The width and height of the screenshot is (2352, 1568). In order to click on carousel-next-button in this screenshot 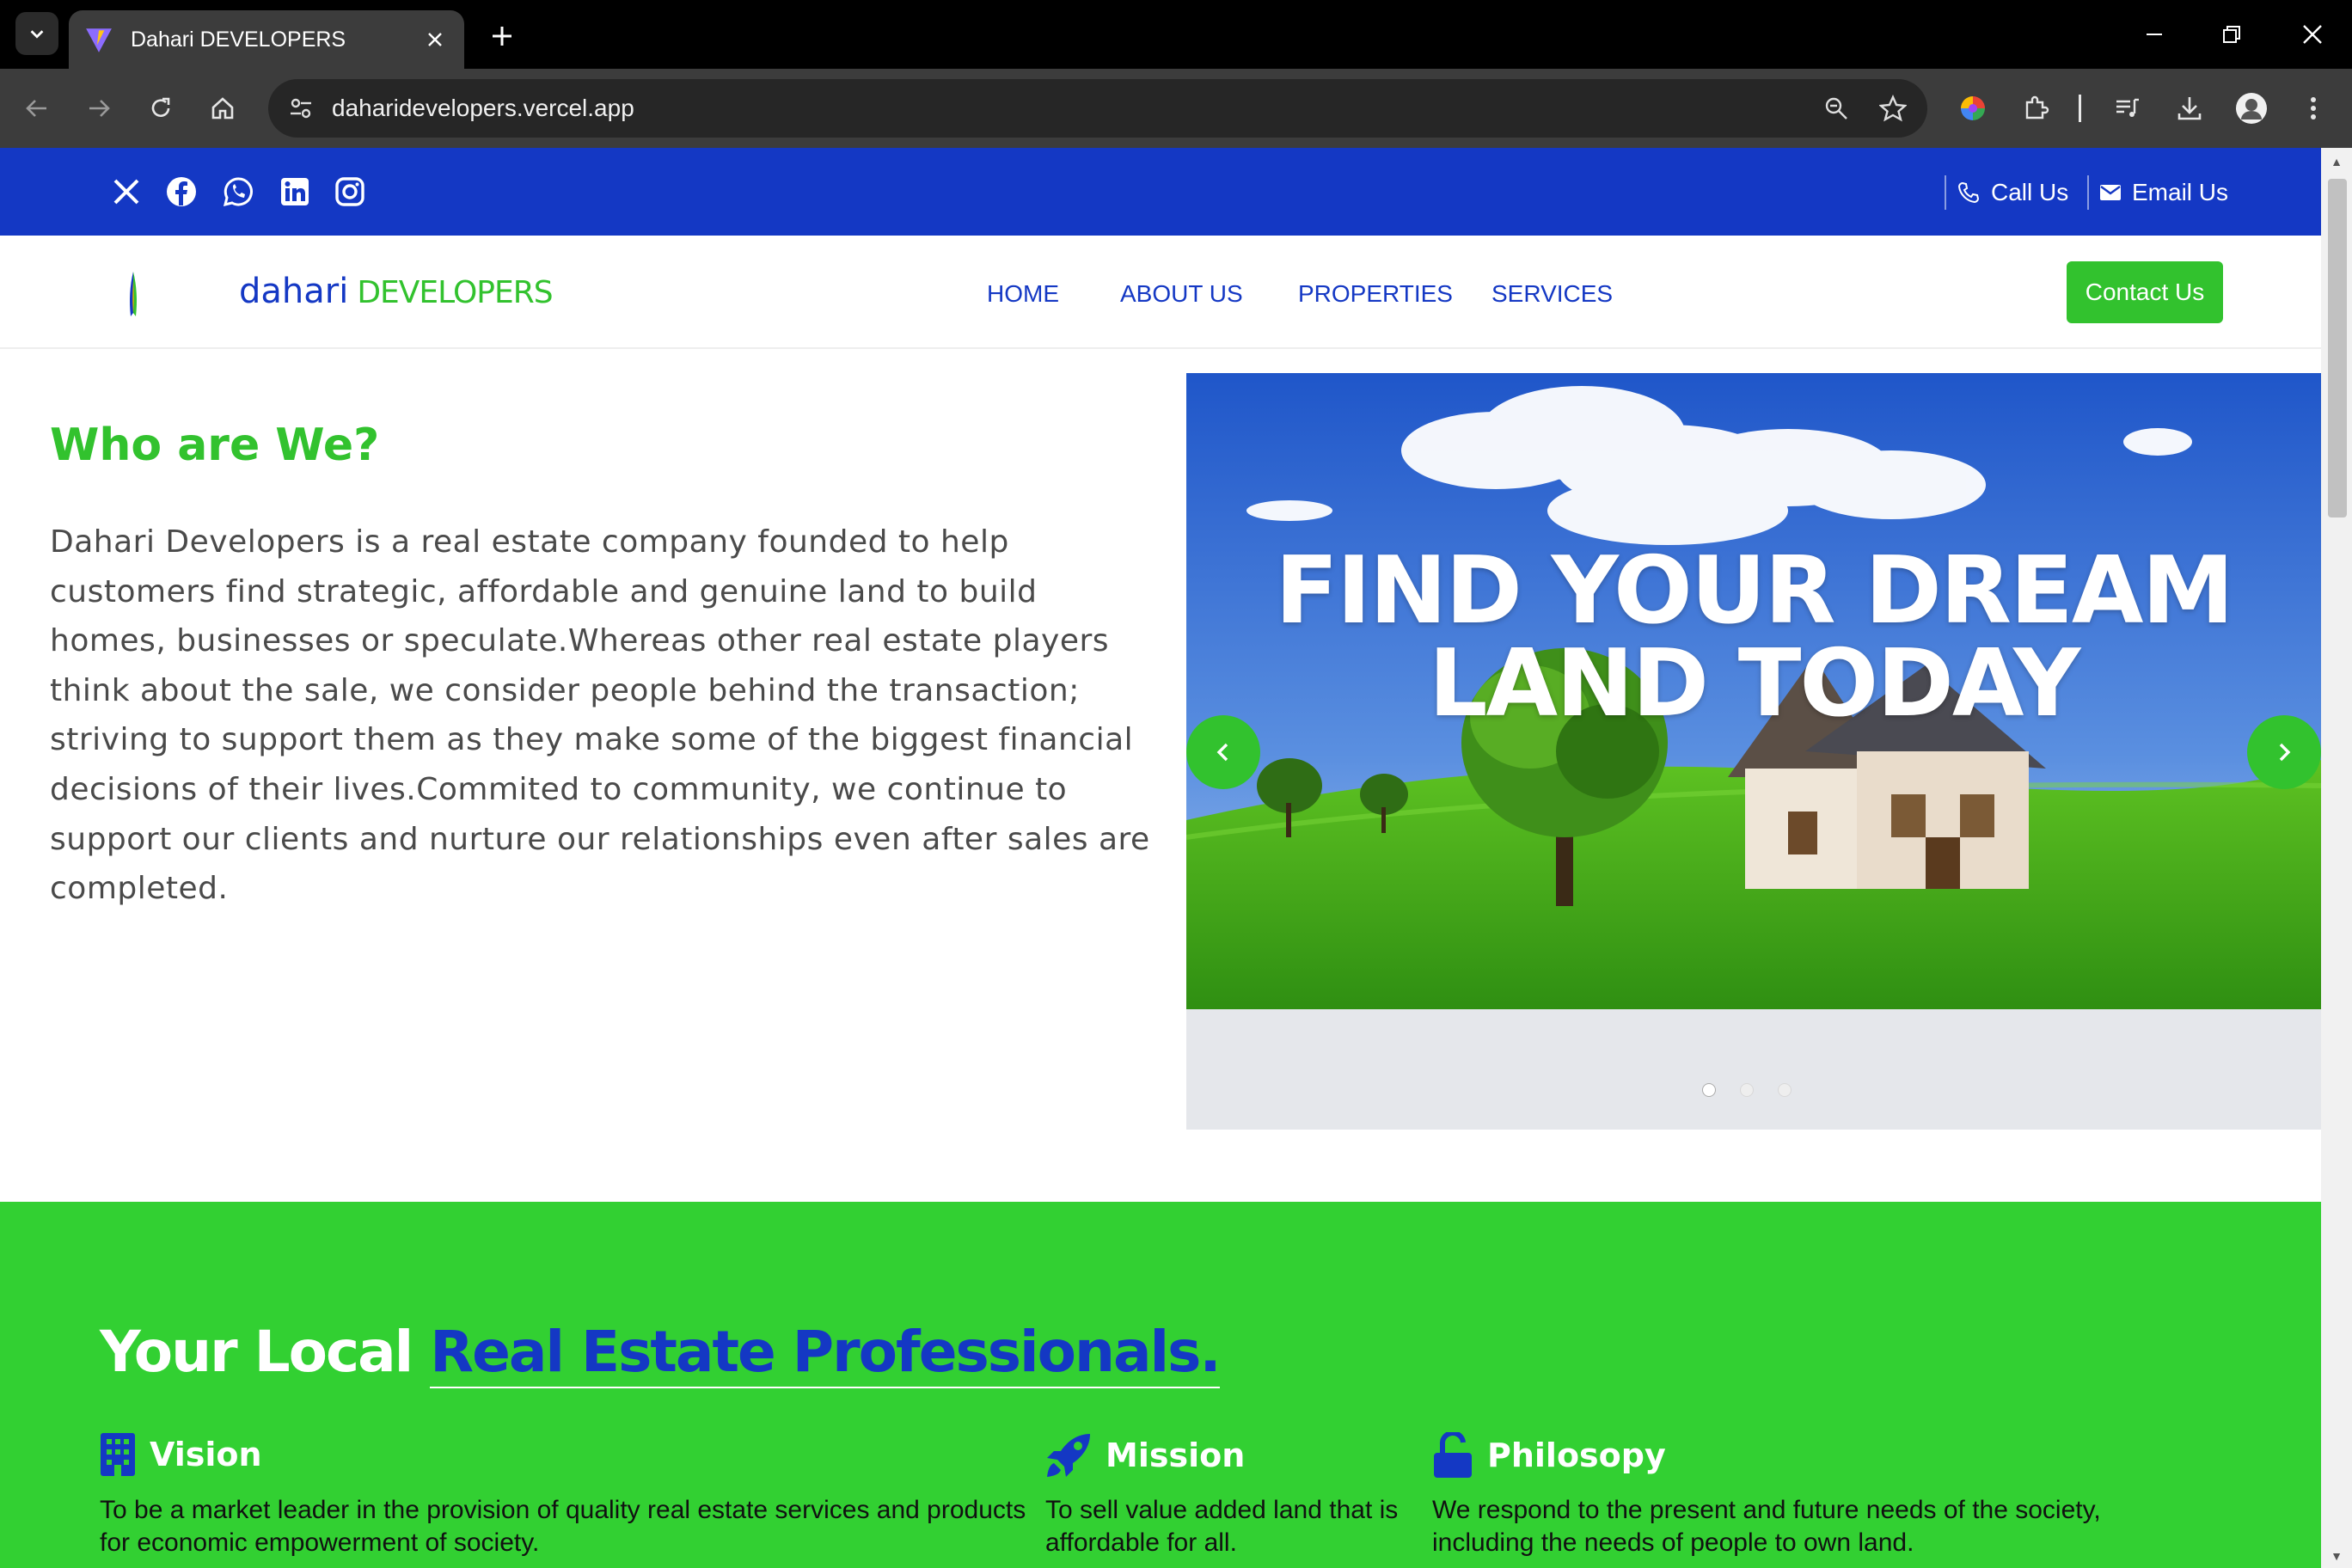, I will do `click(2284, 752)`.